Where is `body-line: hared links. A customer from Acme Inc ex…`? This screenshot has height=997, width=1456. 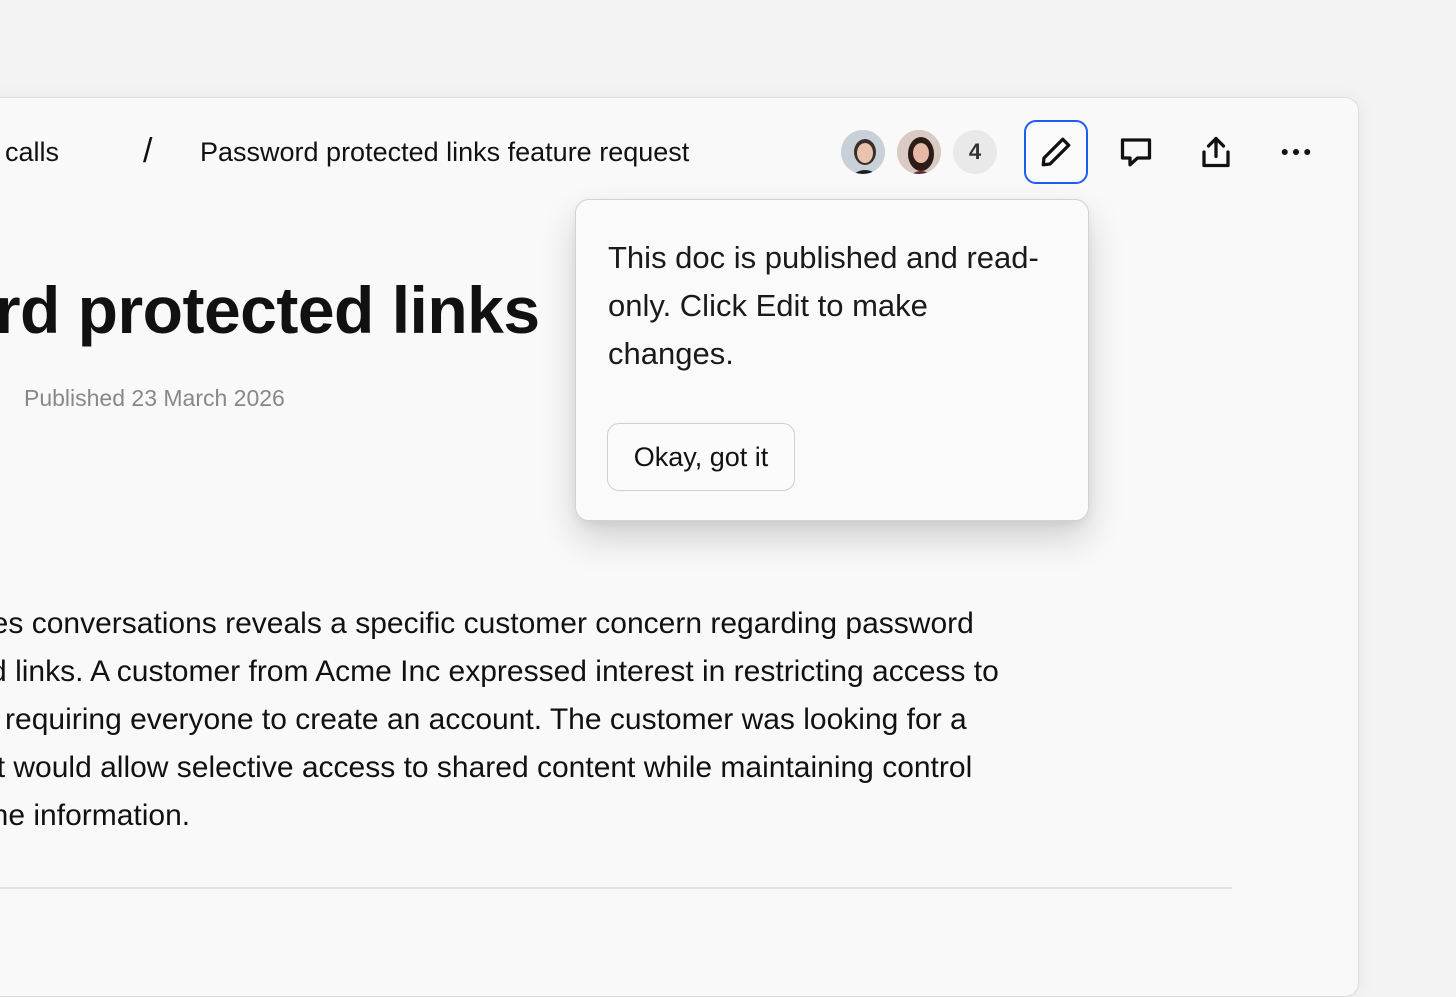
body-line: hared links. A customer from Acme Inc ex… is located at coordinates (499, 671).